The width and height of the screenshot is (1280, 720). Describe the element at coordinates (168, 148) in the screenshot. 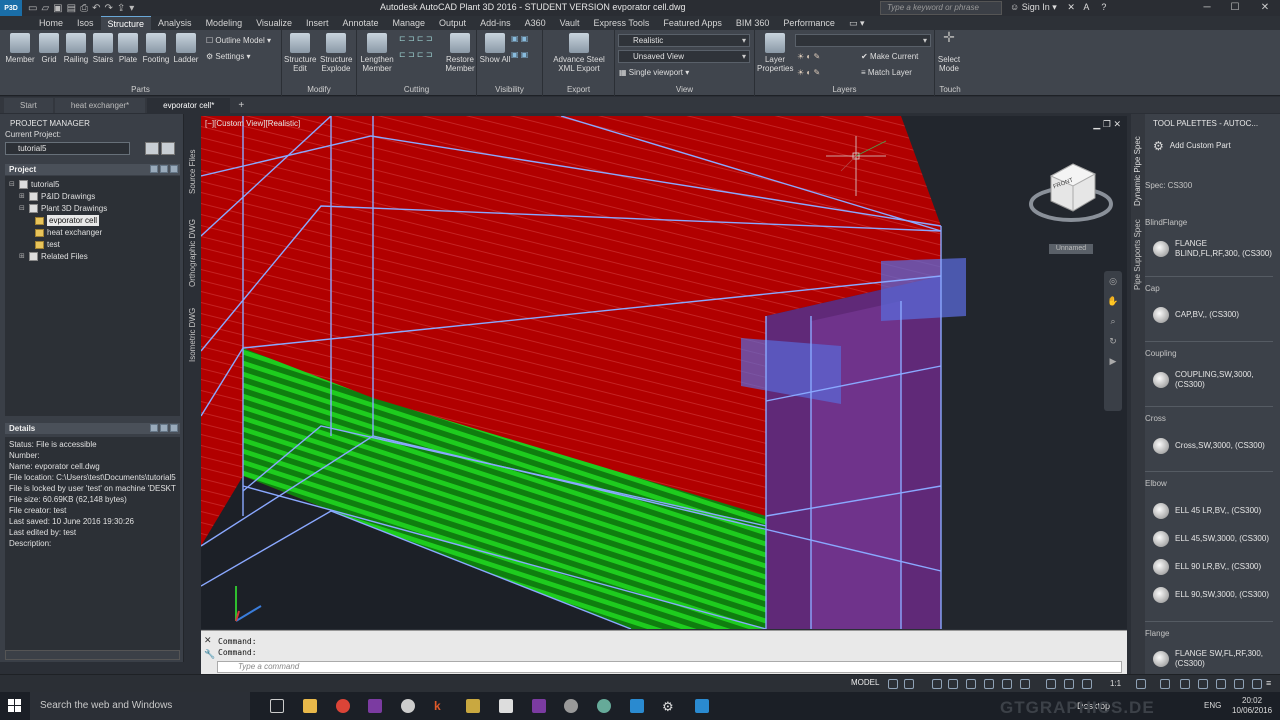

I see `project-refresh-icon` at that location.